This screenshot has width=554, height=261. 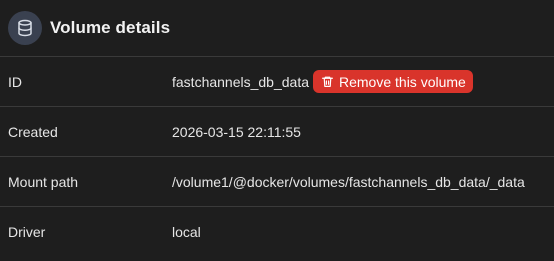 What do you see at coordinates (15, 81) in the screenshot?
I see `row-label: ID` at bounding box center [15, 81].